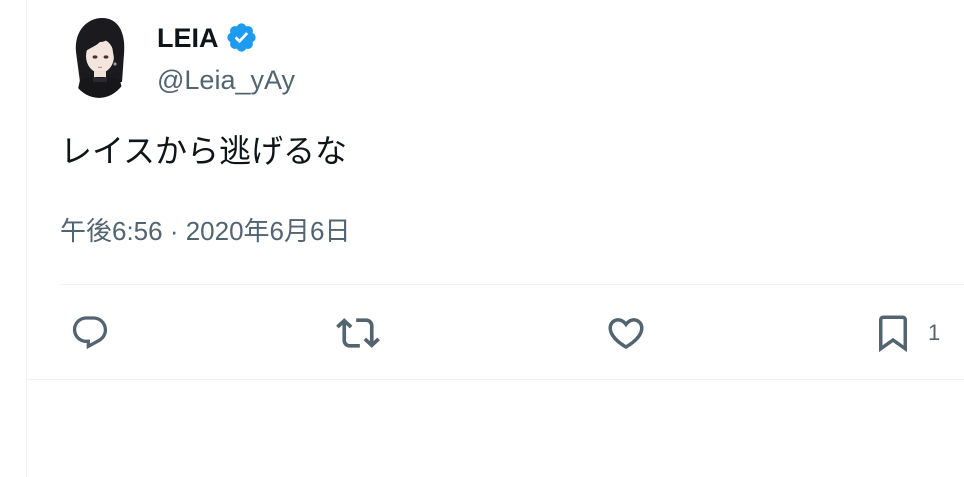  I want to click on bookmark-icon, so click(893, 334).